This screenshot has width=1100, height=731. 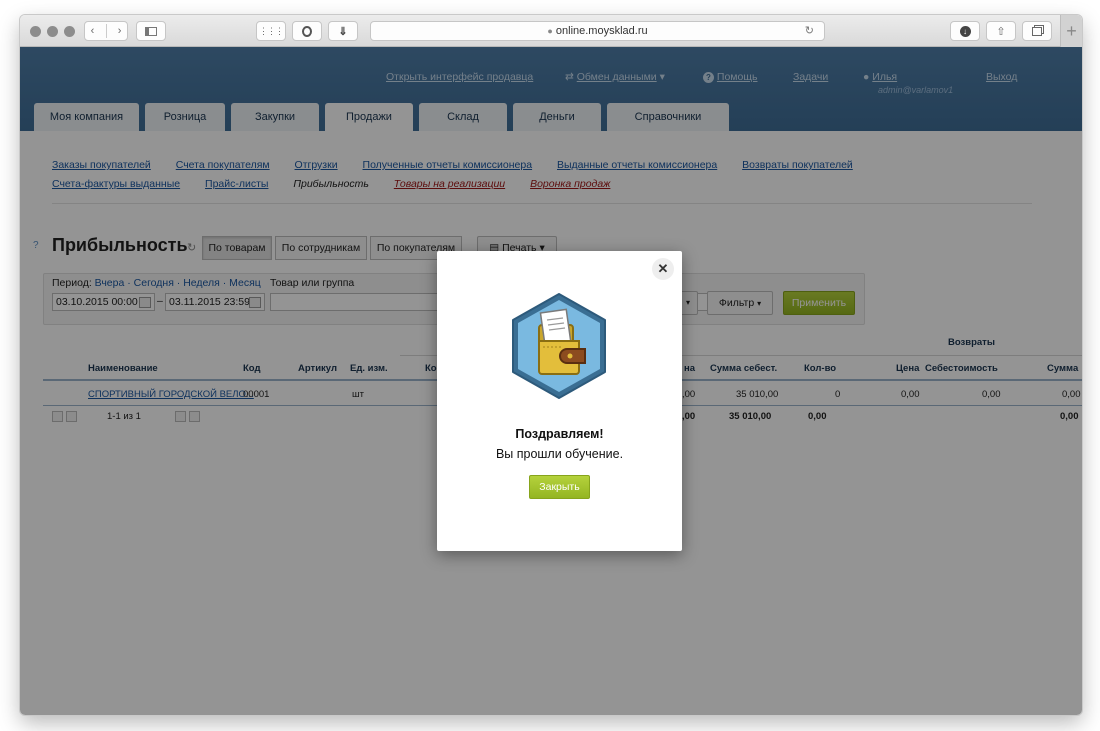 I want to click on downloads-icon: ↓, so click(x=965, y=31).